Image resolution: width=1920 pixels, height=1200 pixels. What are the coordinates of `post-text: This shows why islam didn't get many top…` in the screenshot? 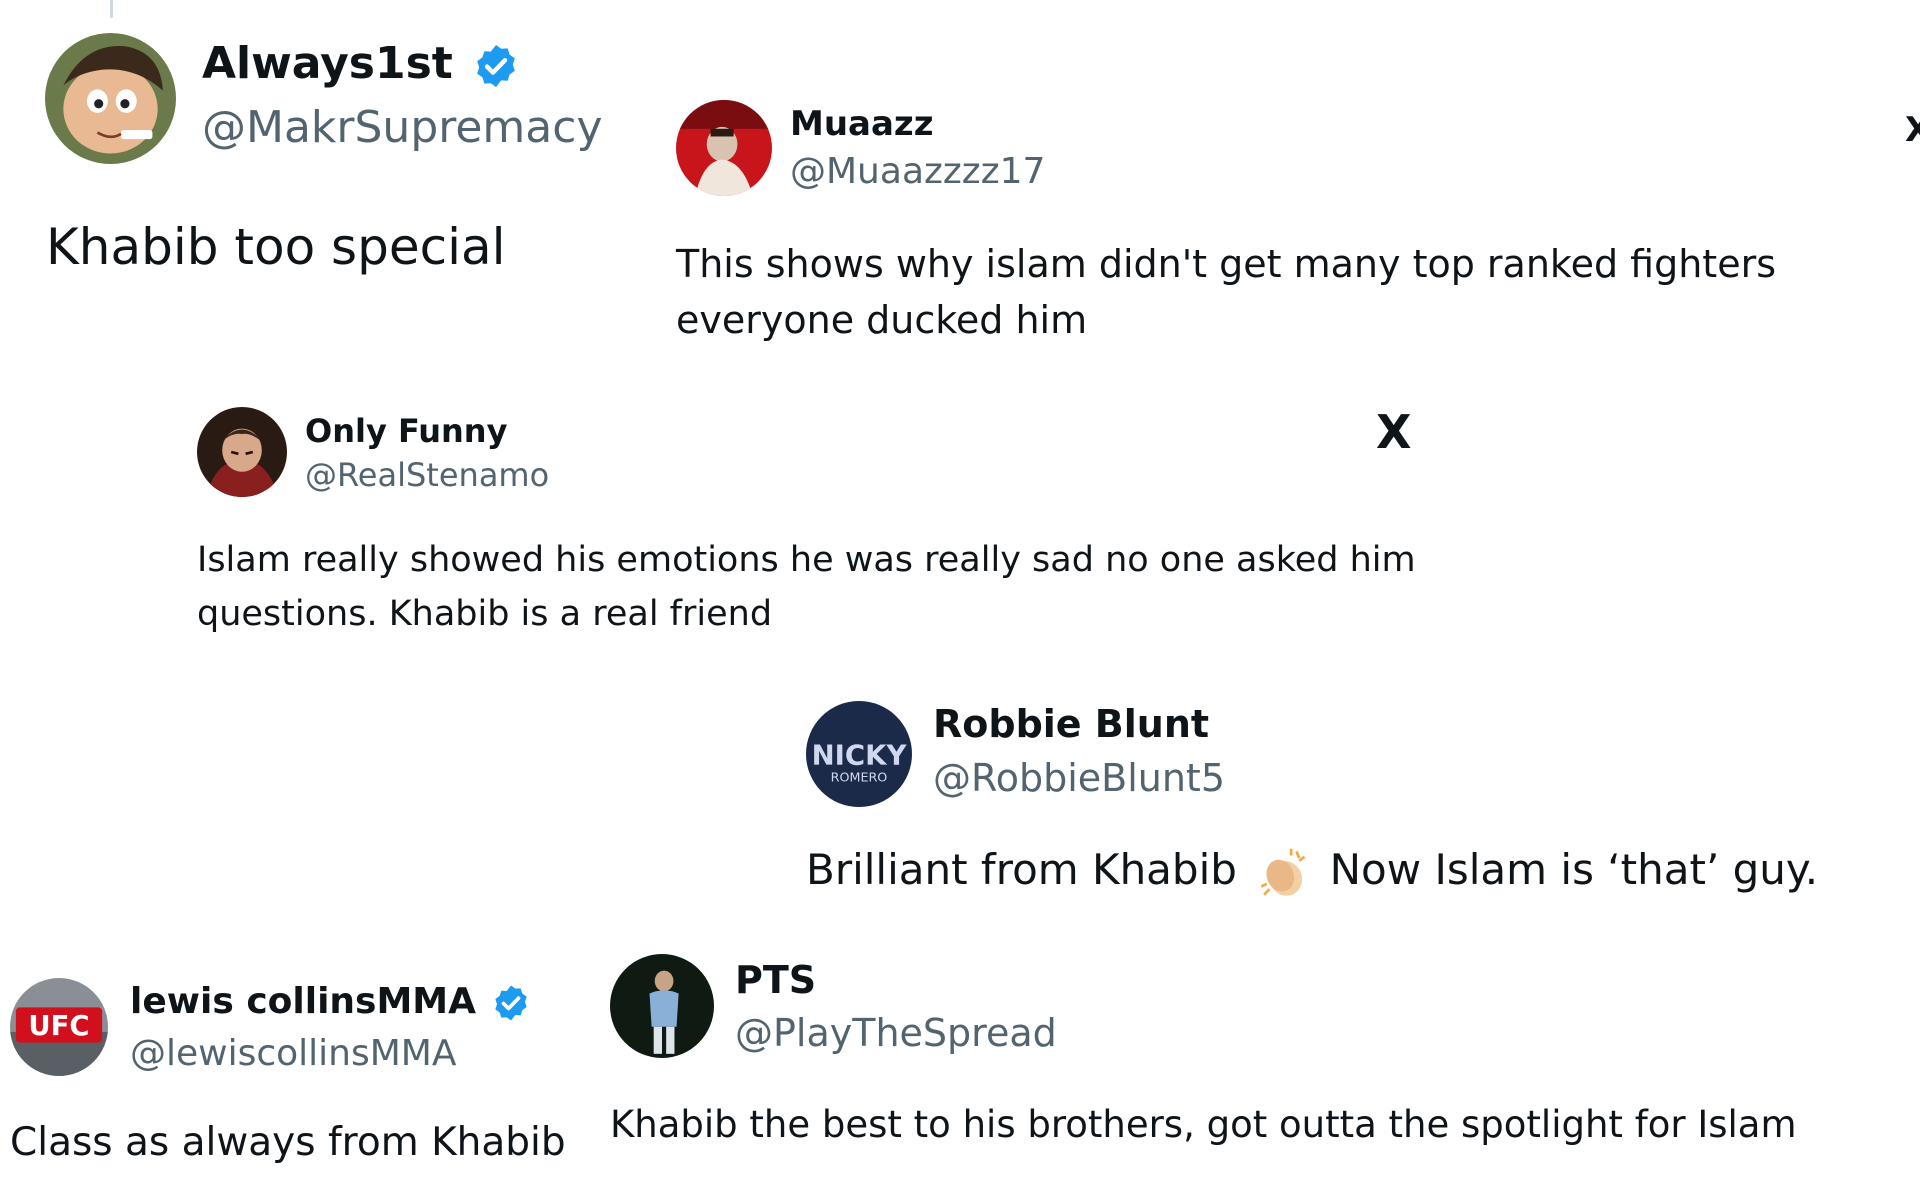 It's located at (1226, 292).